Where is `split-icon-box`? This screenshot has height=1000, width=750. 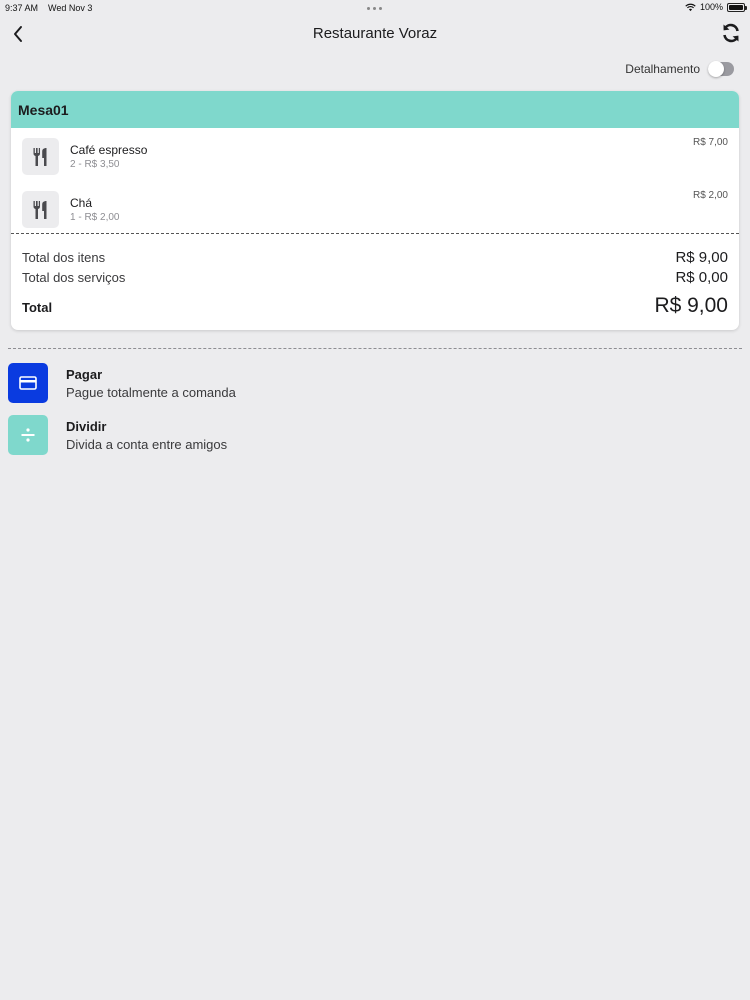 split-icon-box is located at coordinates (28, 435).